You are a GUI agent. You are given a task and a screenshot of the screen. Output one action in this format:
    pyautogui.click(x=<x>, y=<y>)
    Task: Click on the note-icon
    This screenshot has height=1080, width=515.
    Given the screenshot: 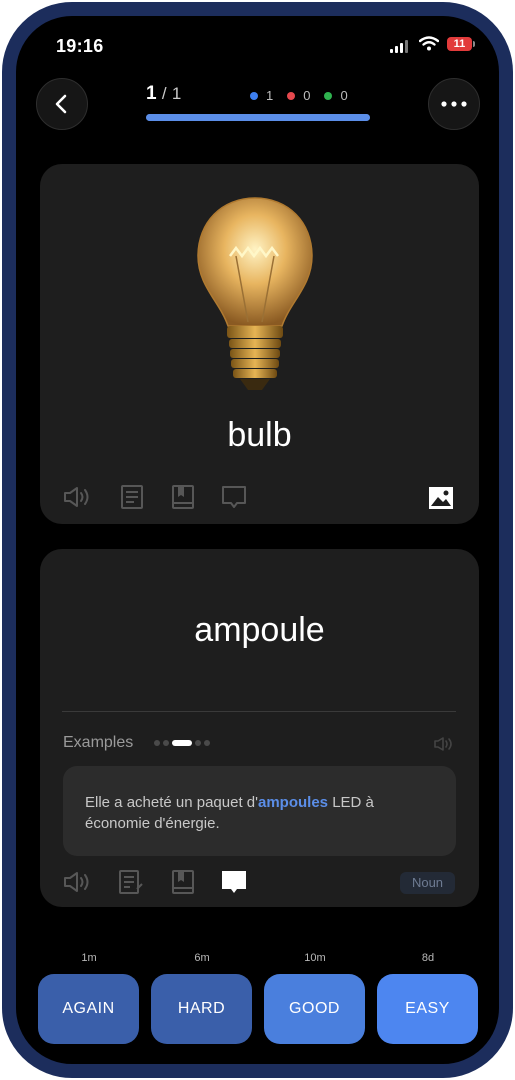 What is the action you would take?
    pyautogui.click(x=132, y=497)
    